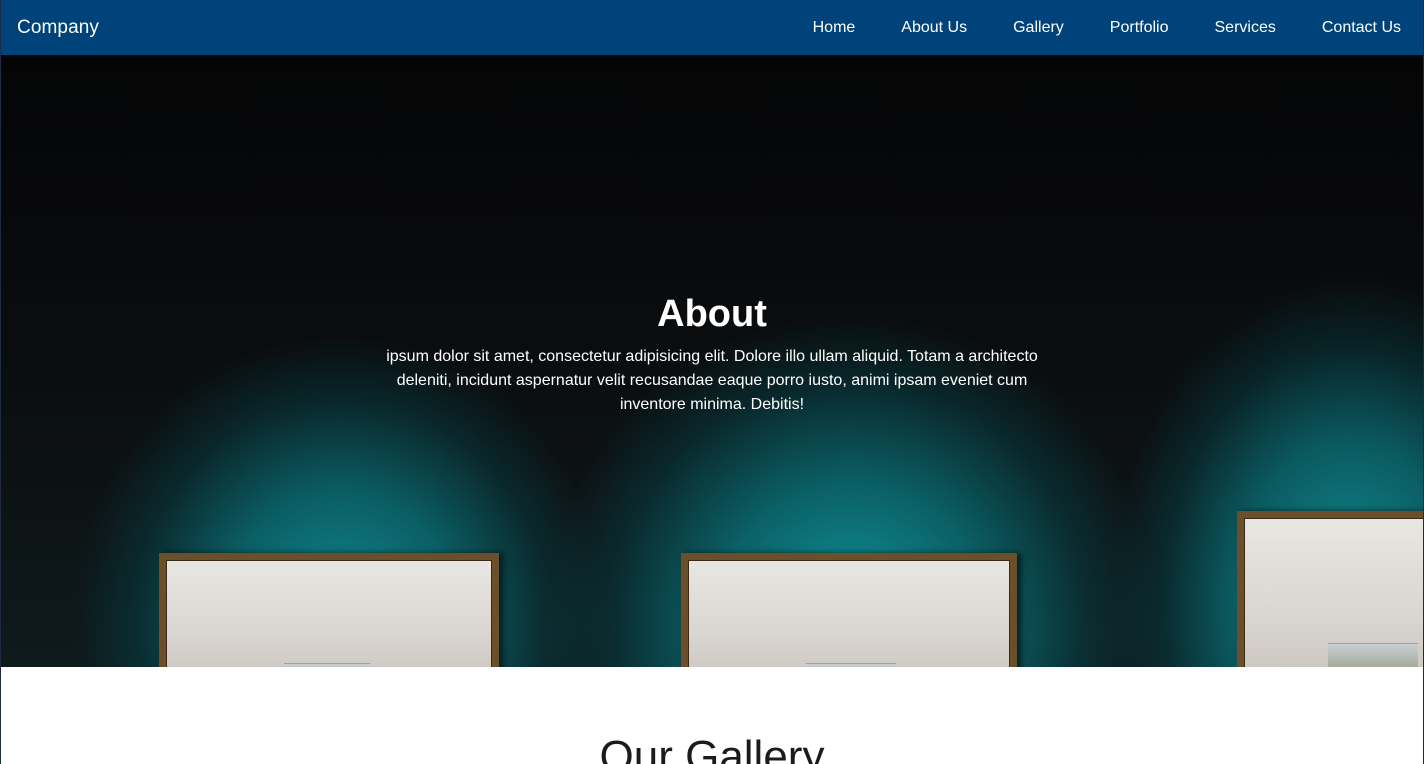 The image size is (1424, 764). What do you see at coordinates (712, 748) in the screenshot?
I see `gallery-title: Our Gallery` at bounding box center [712, 748].